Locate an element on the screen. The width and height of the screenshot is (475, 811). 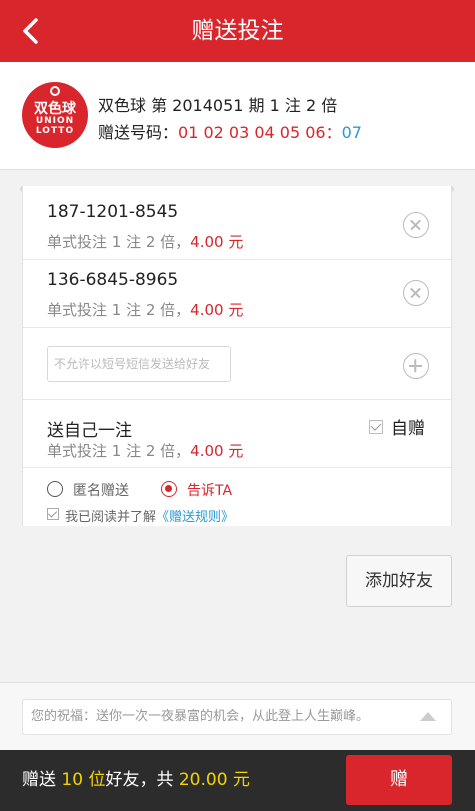
page-title: 赠送投注 is located at coordinates (237, 31).